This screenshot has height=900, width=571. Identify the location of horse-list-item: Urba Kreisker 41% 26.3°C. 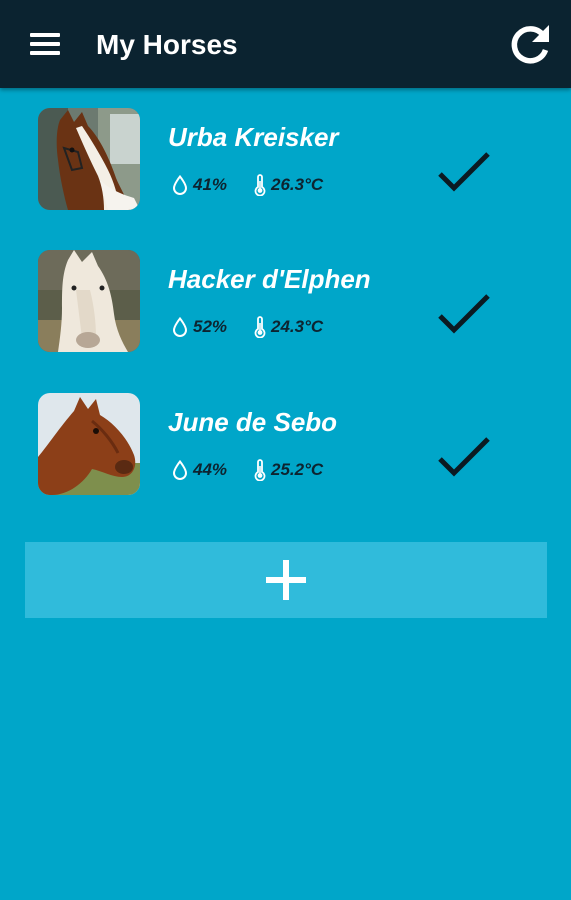
(285, 163).